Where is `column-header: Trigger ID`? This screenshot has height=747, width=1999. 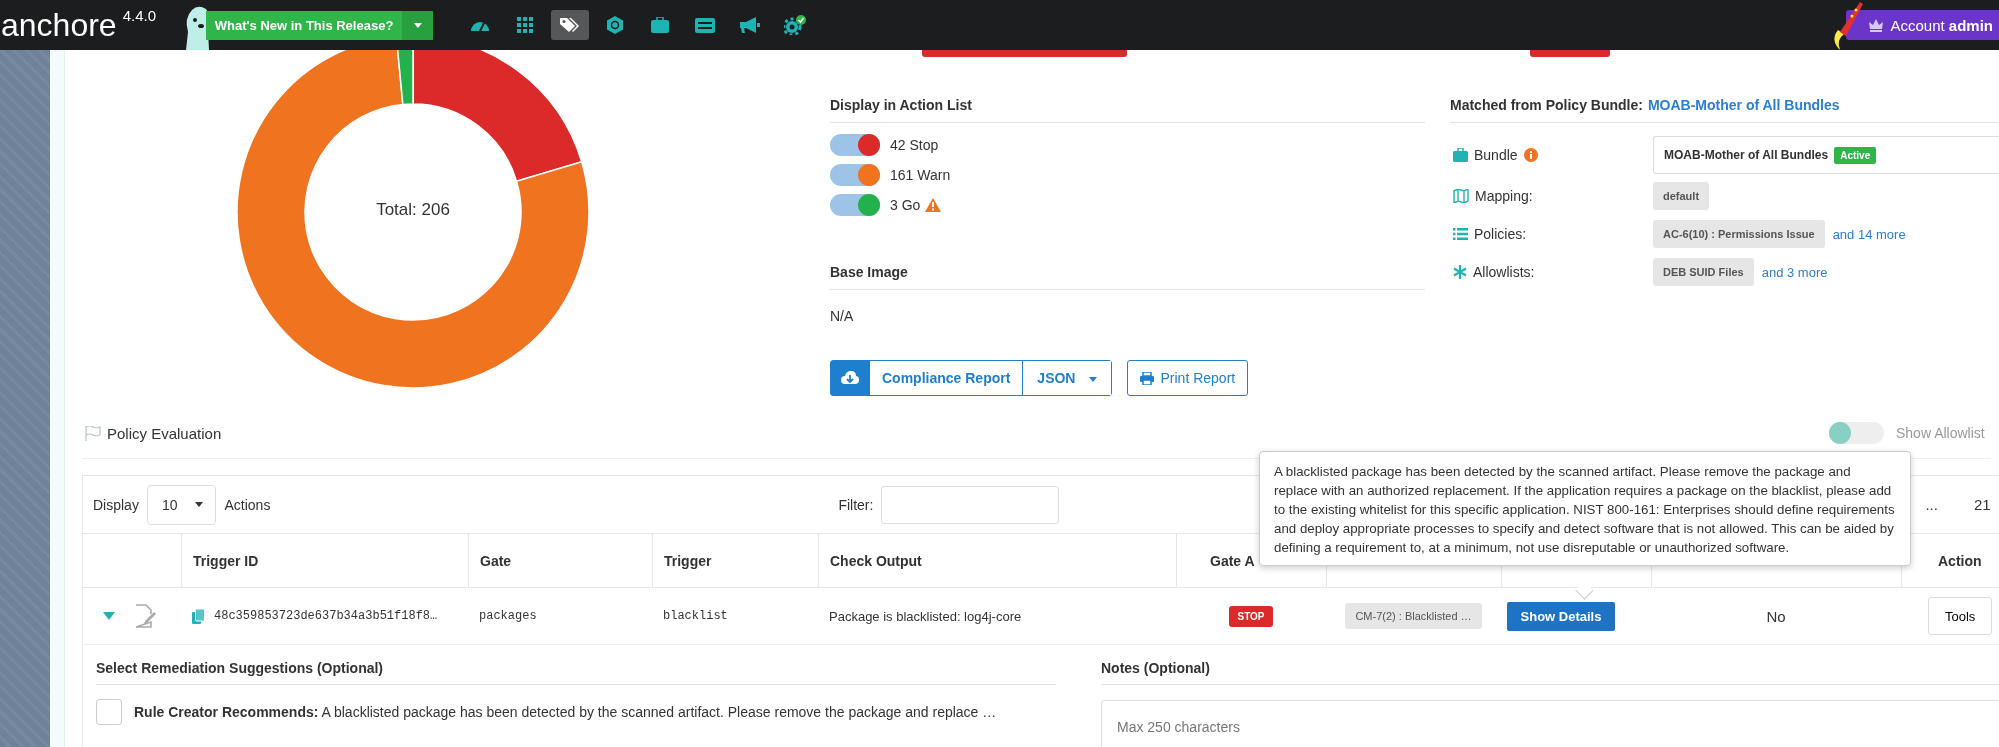
column-header: Trigger ID is located at coordinates (226, 560).